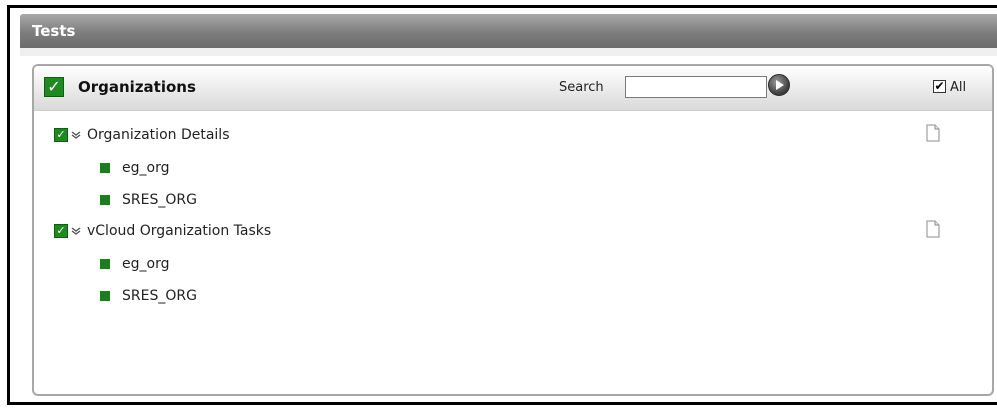 The height and width of the screenshot is (410, 997). I want to click on tree-node-organization-details: ✓ Organization Details, so click(142, 135).